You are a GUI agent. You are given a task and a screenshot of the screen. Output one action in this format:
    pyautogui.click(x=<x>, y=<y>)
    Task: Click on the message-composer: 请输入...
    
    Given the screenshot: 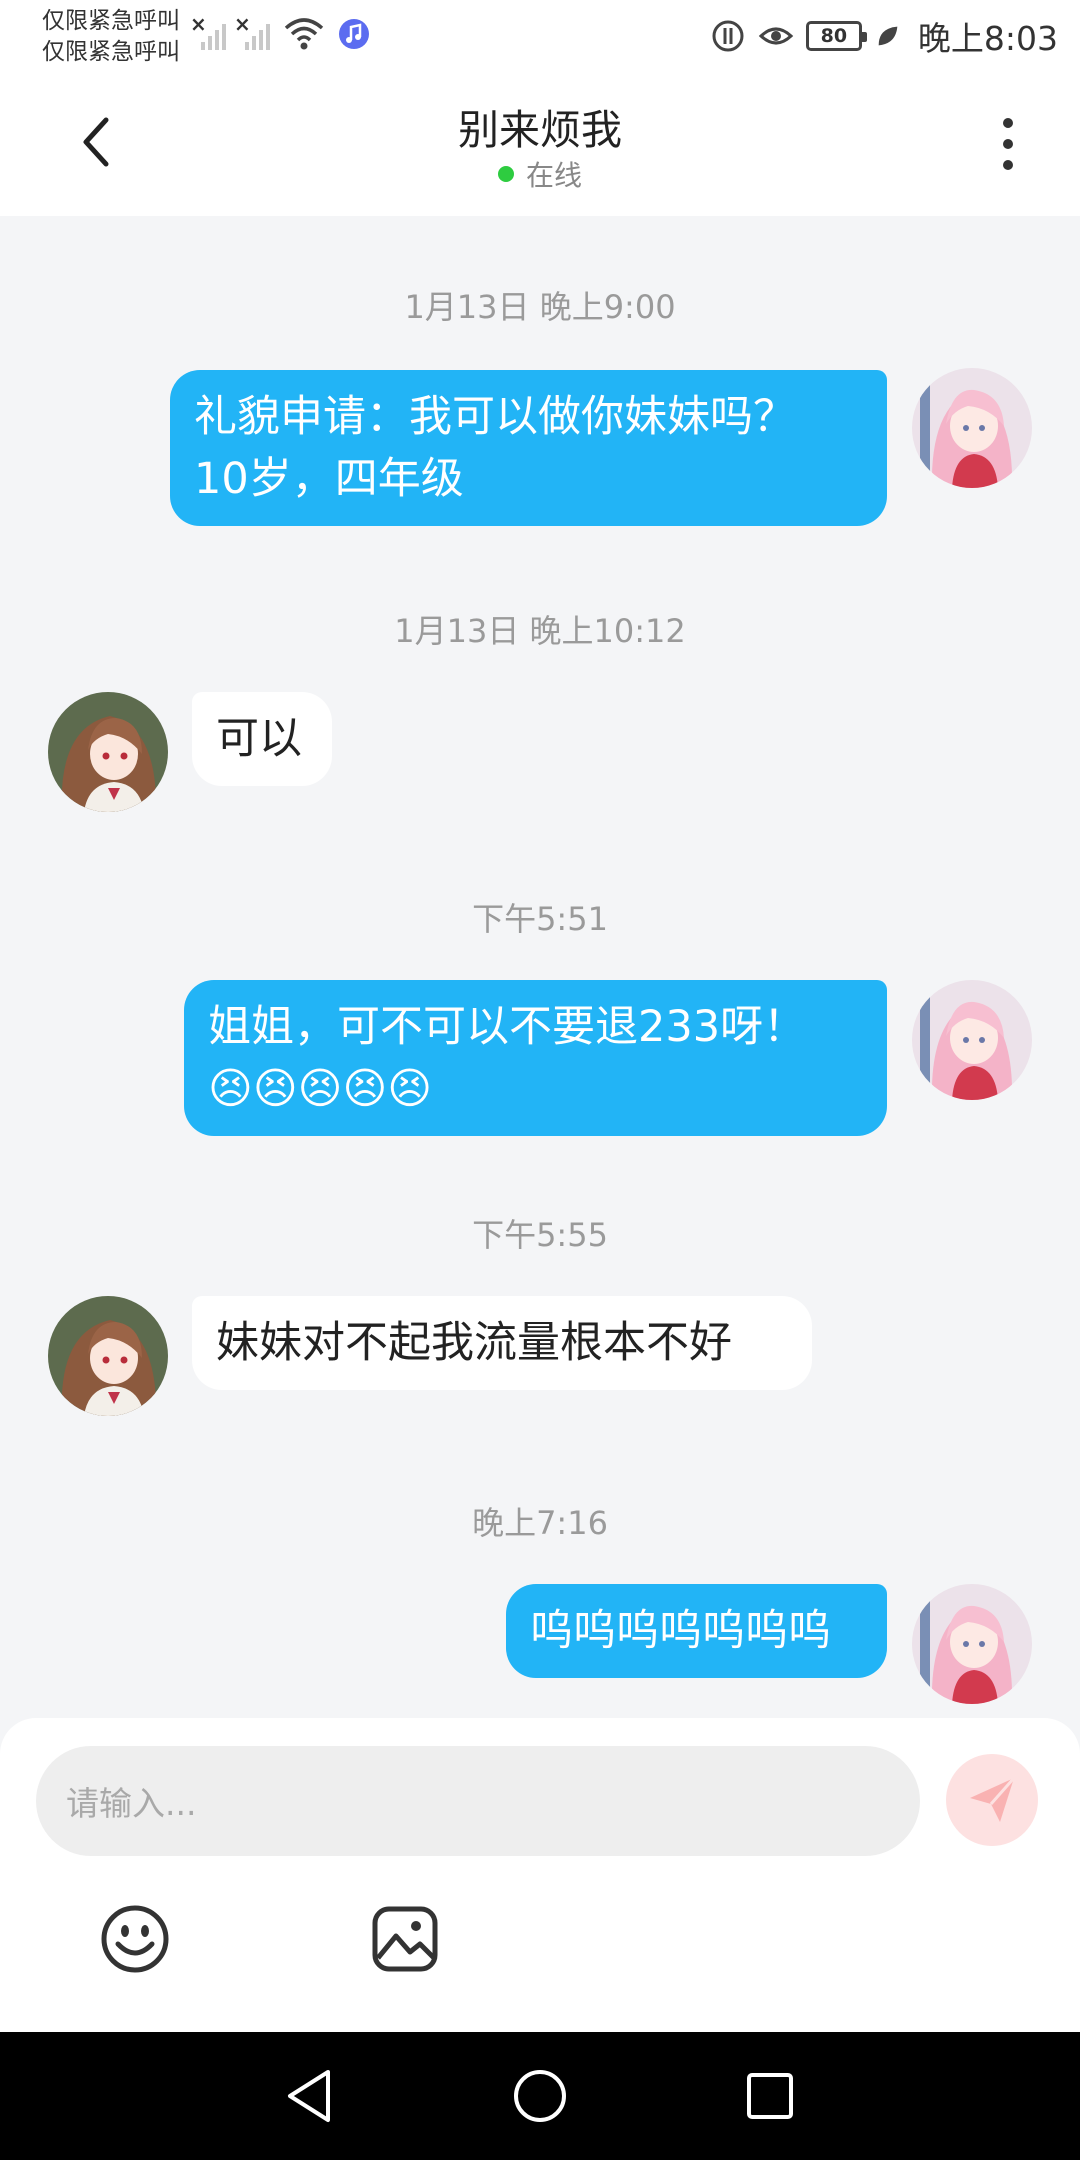 What is the action you would take?
    pyautogui.click(x=540, y=1875)
    